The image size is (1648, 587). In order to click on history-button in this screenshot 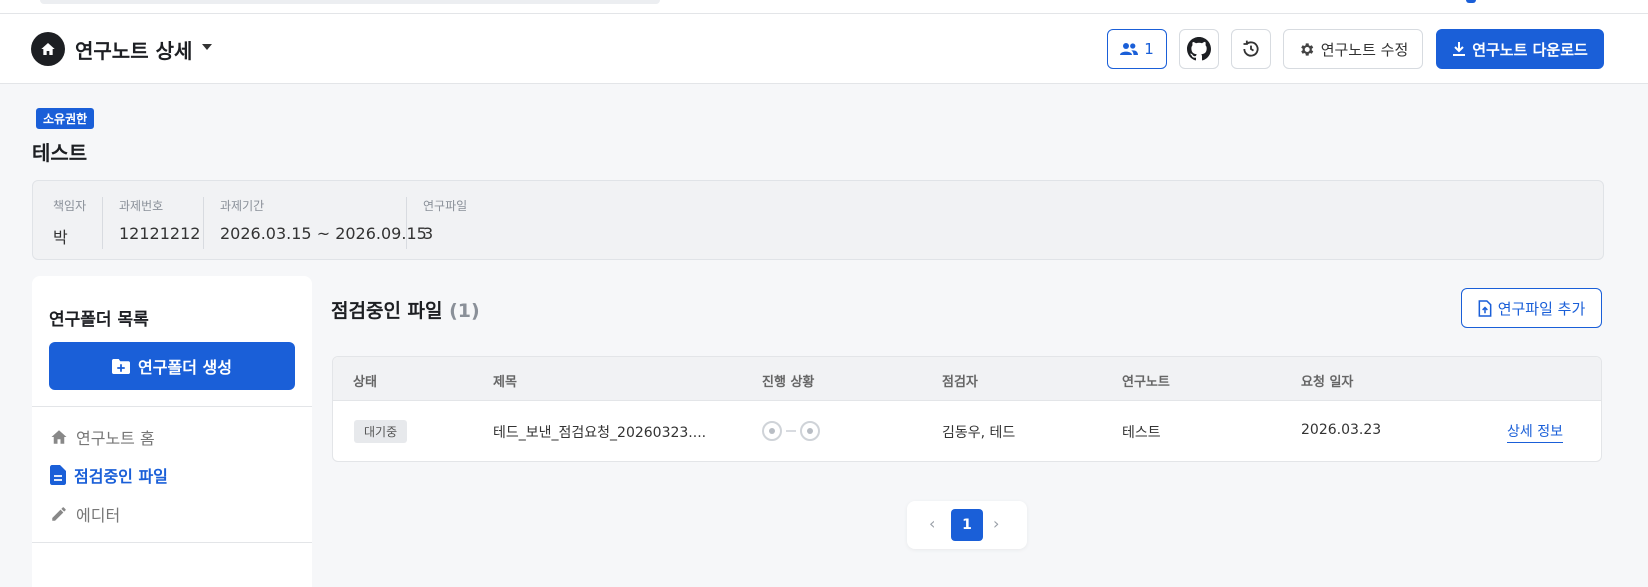, I will do `click(1251, 49)`.